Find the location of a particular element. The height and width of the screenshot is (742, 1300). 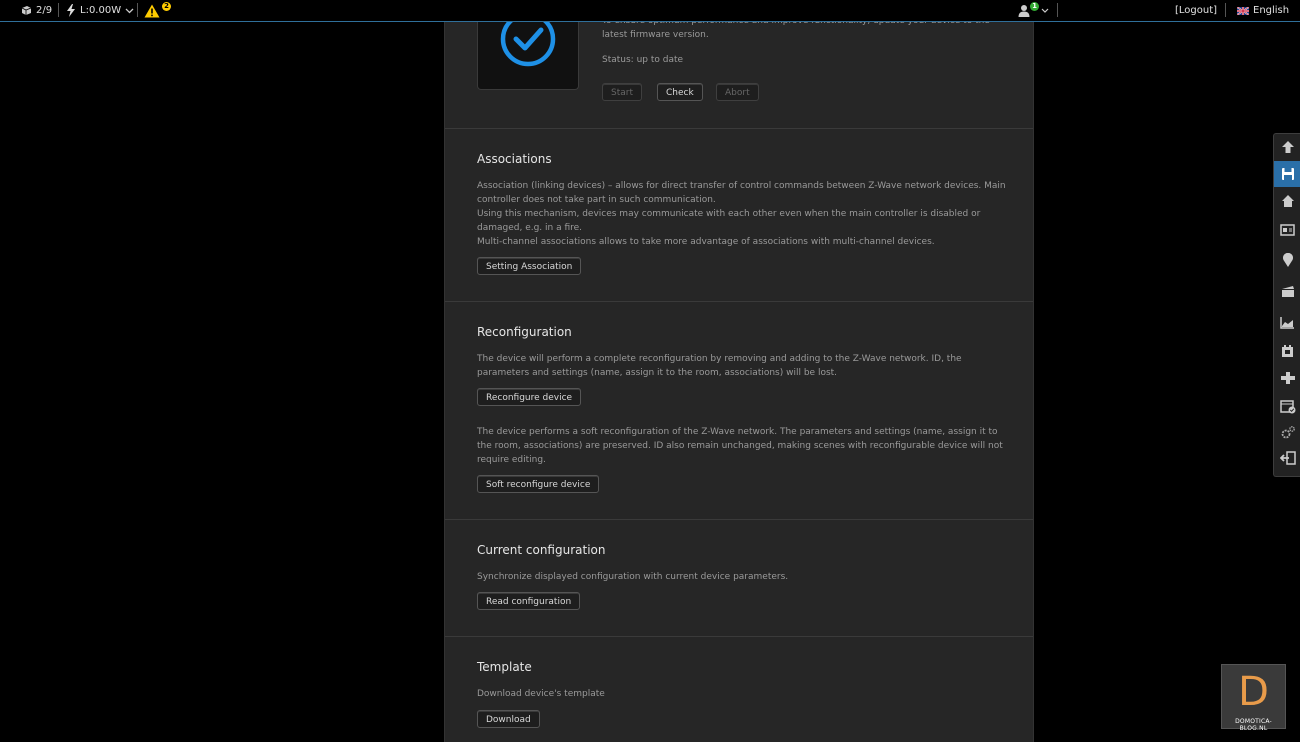

devices-count: 2/9 is located at coordinates (44, 10).